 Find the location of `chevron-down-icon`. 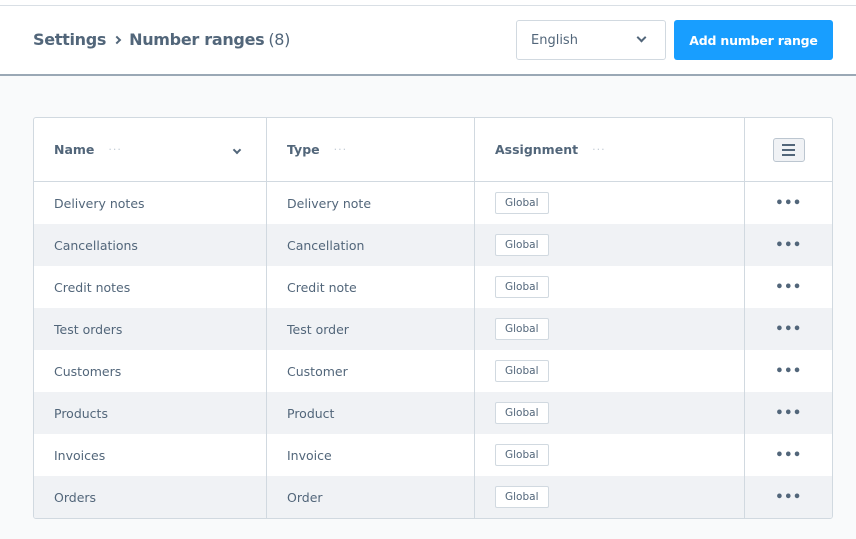

chevron-down-icon is located at coordinates (641, 37).